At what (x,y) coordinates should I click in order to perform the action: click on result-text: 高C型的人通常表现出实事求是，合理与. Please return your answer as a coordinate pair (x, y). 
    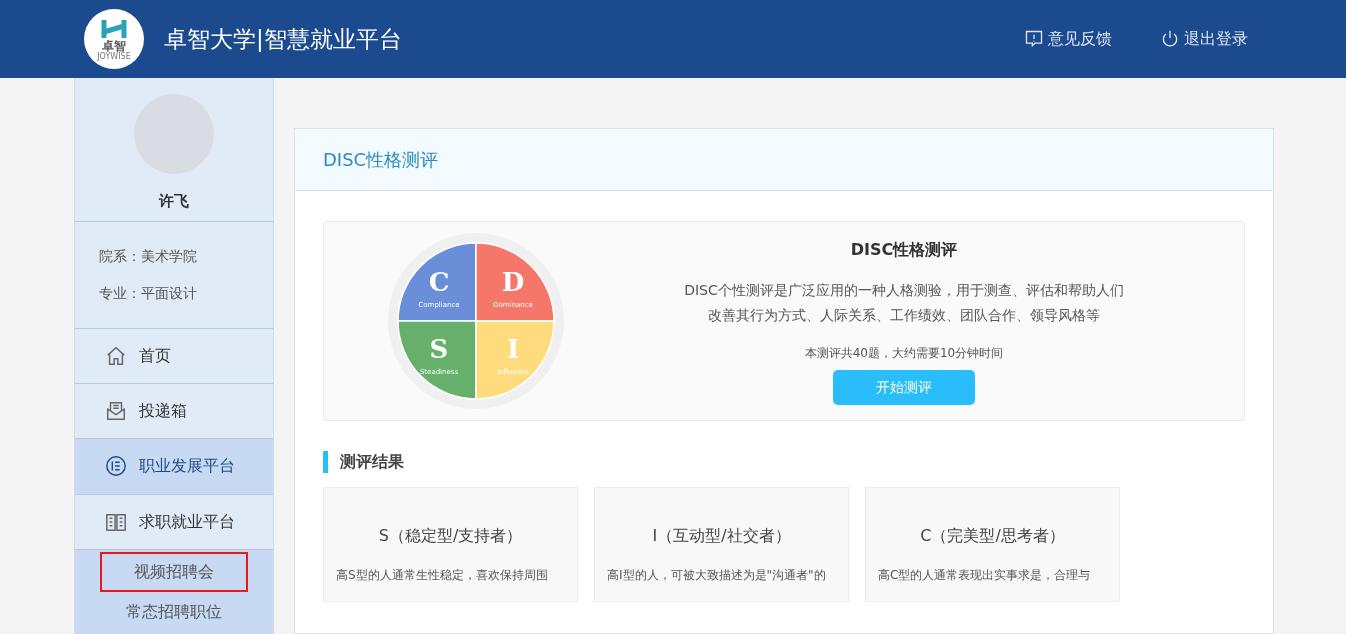
    Looking at the image, I should click on (984, 575).